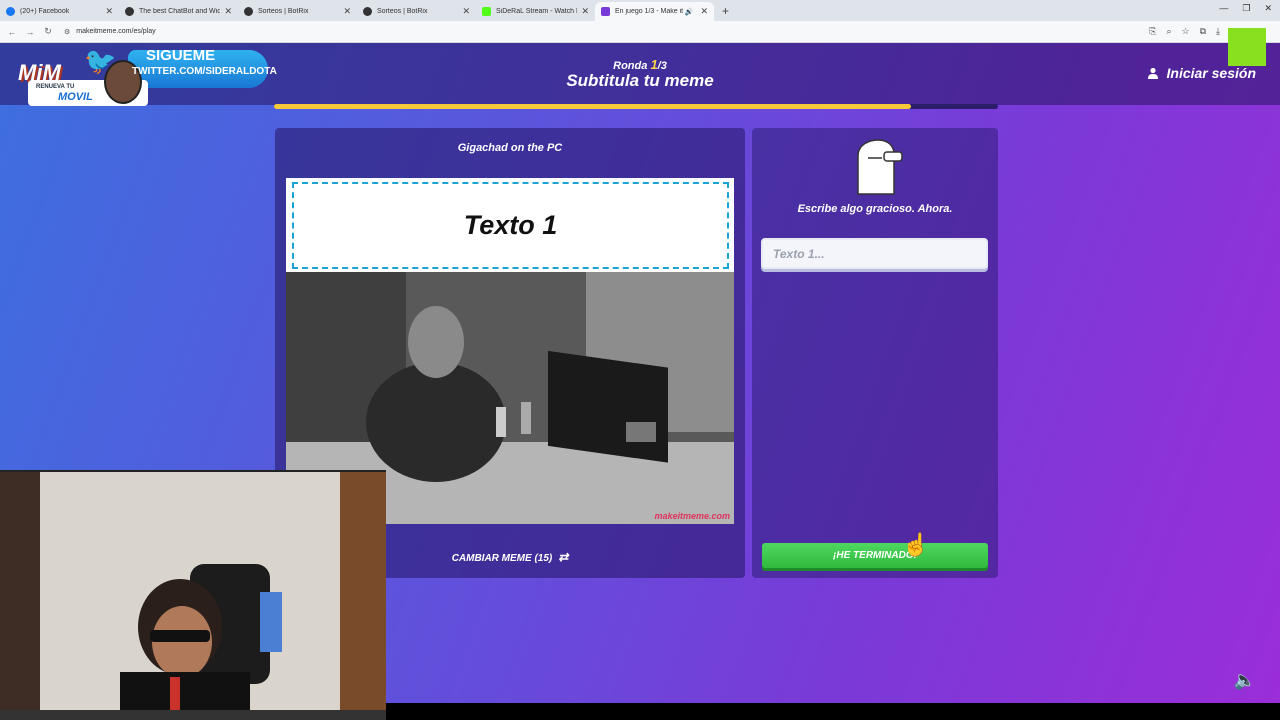  I want to click on round-progress-fill, so click(593, 106).